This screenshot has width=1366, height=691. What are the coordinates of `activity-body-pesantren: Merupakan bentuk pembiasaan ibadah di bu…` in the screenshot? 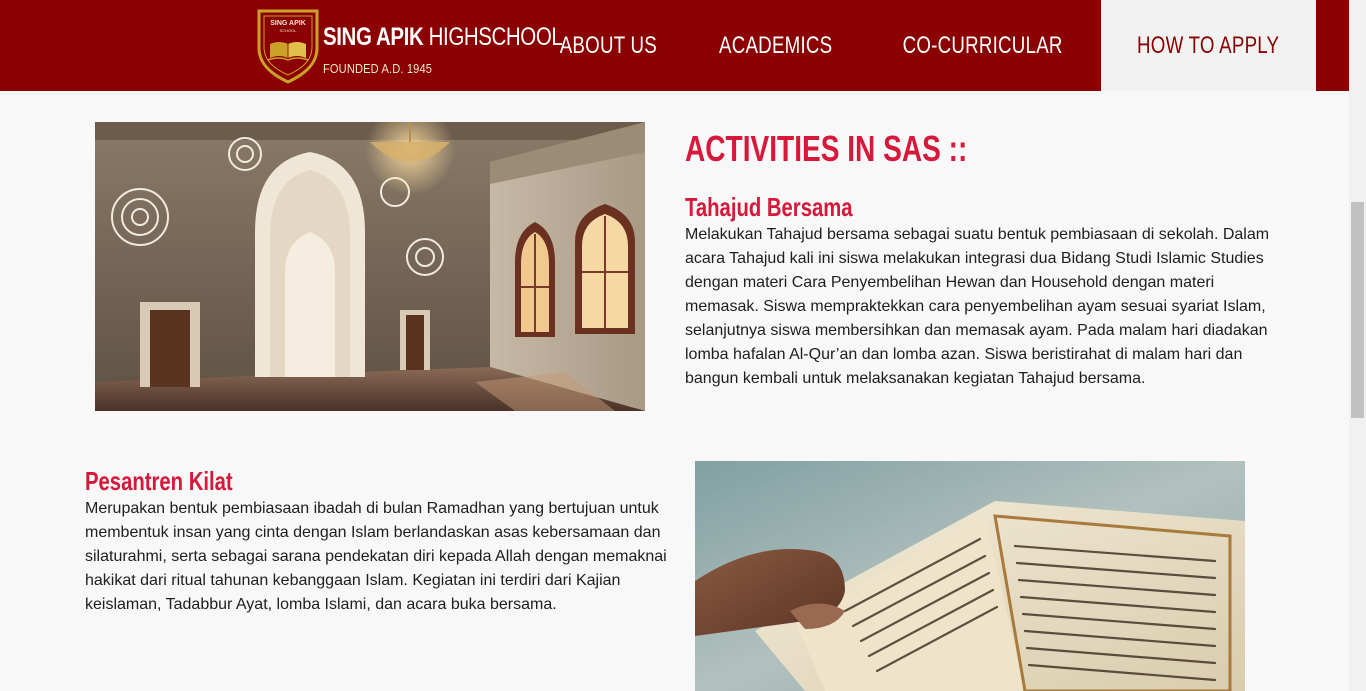 It's located at (376, 556).